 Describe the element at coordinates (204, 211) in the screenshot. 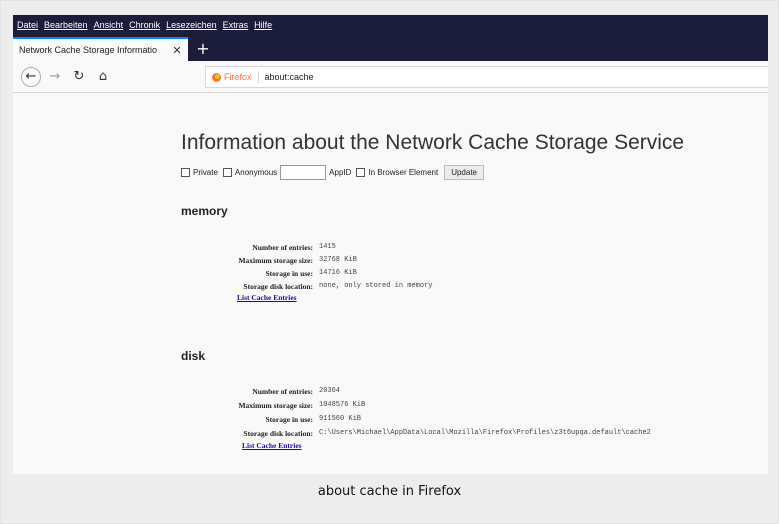

I see `memory-section-title: memory` at that location.